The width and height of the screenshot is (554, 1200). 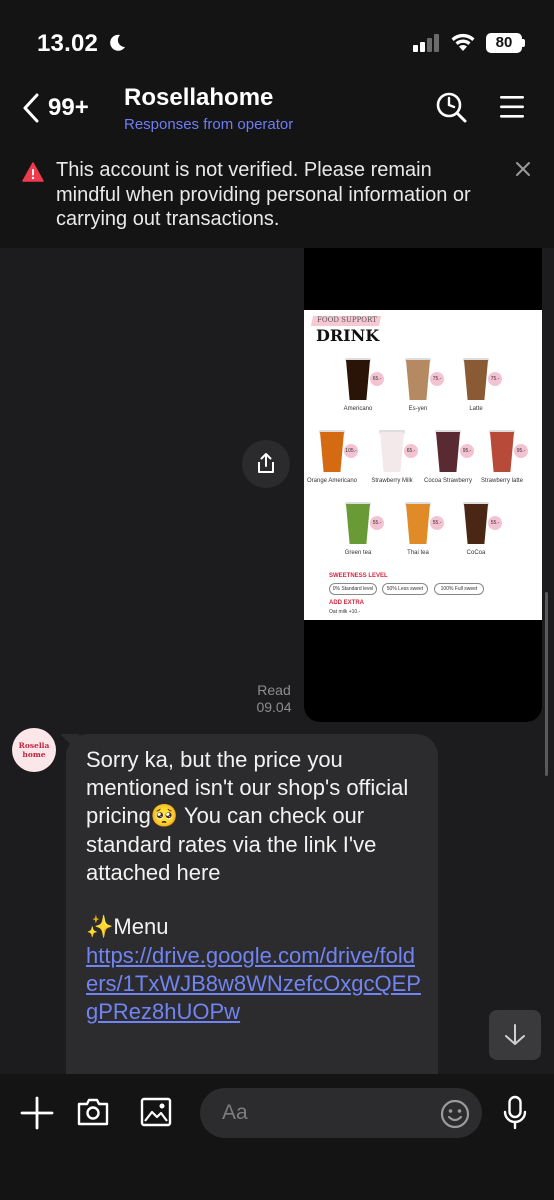 What do you see at coordinates (68, 108) in the screenshot?
I see `unread-count: 99+` at bounding box center [68, 108].